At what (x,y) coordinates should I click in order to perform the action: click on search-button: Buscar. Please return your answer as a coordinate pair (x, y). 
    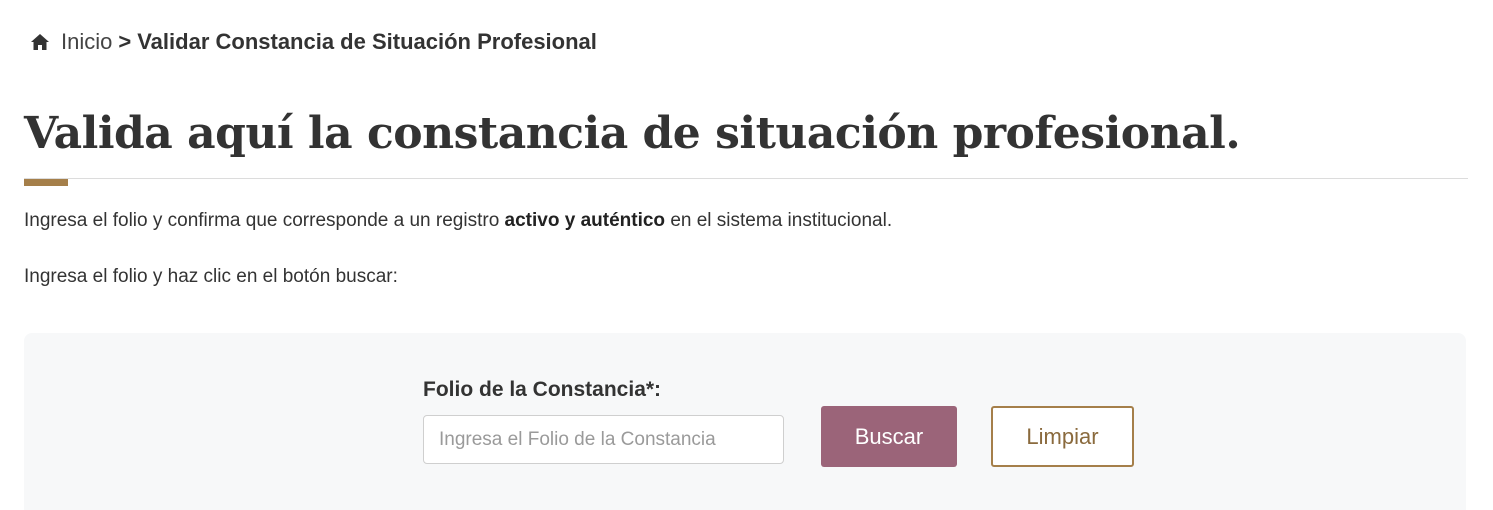
    Looking at the image, I should click on (889, 436).